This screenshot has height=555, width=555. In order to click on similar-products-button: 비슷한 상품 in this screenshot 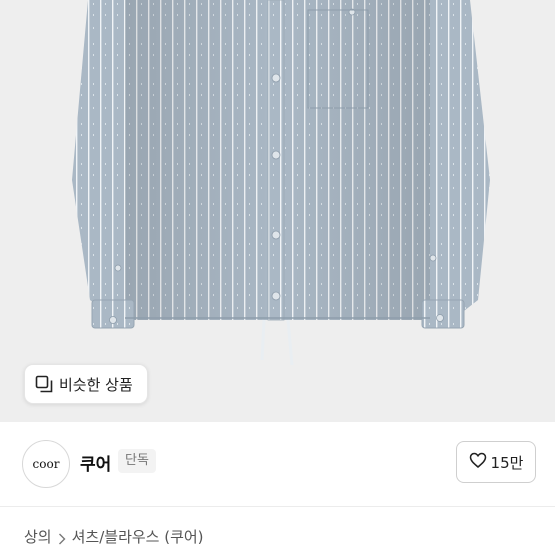, I will do `click(86, 384)`.